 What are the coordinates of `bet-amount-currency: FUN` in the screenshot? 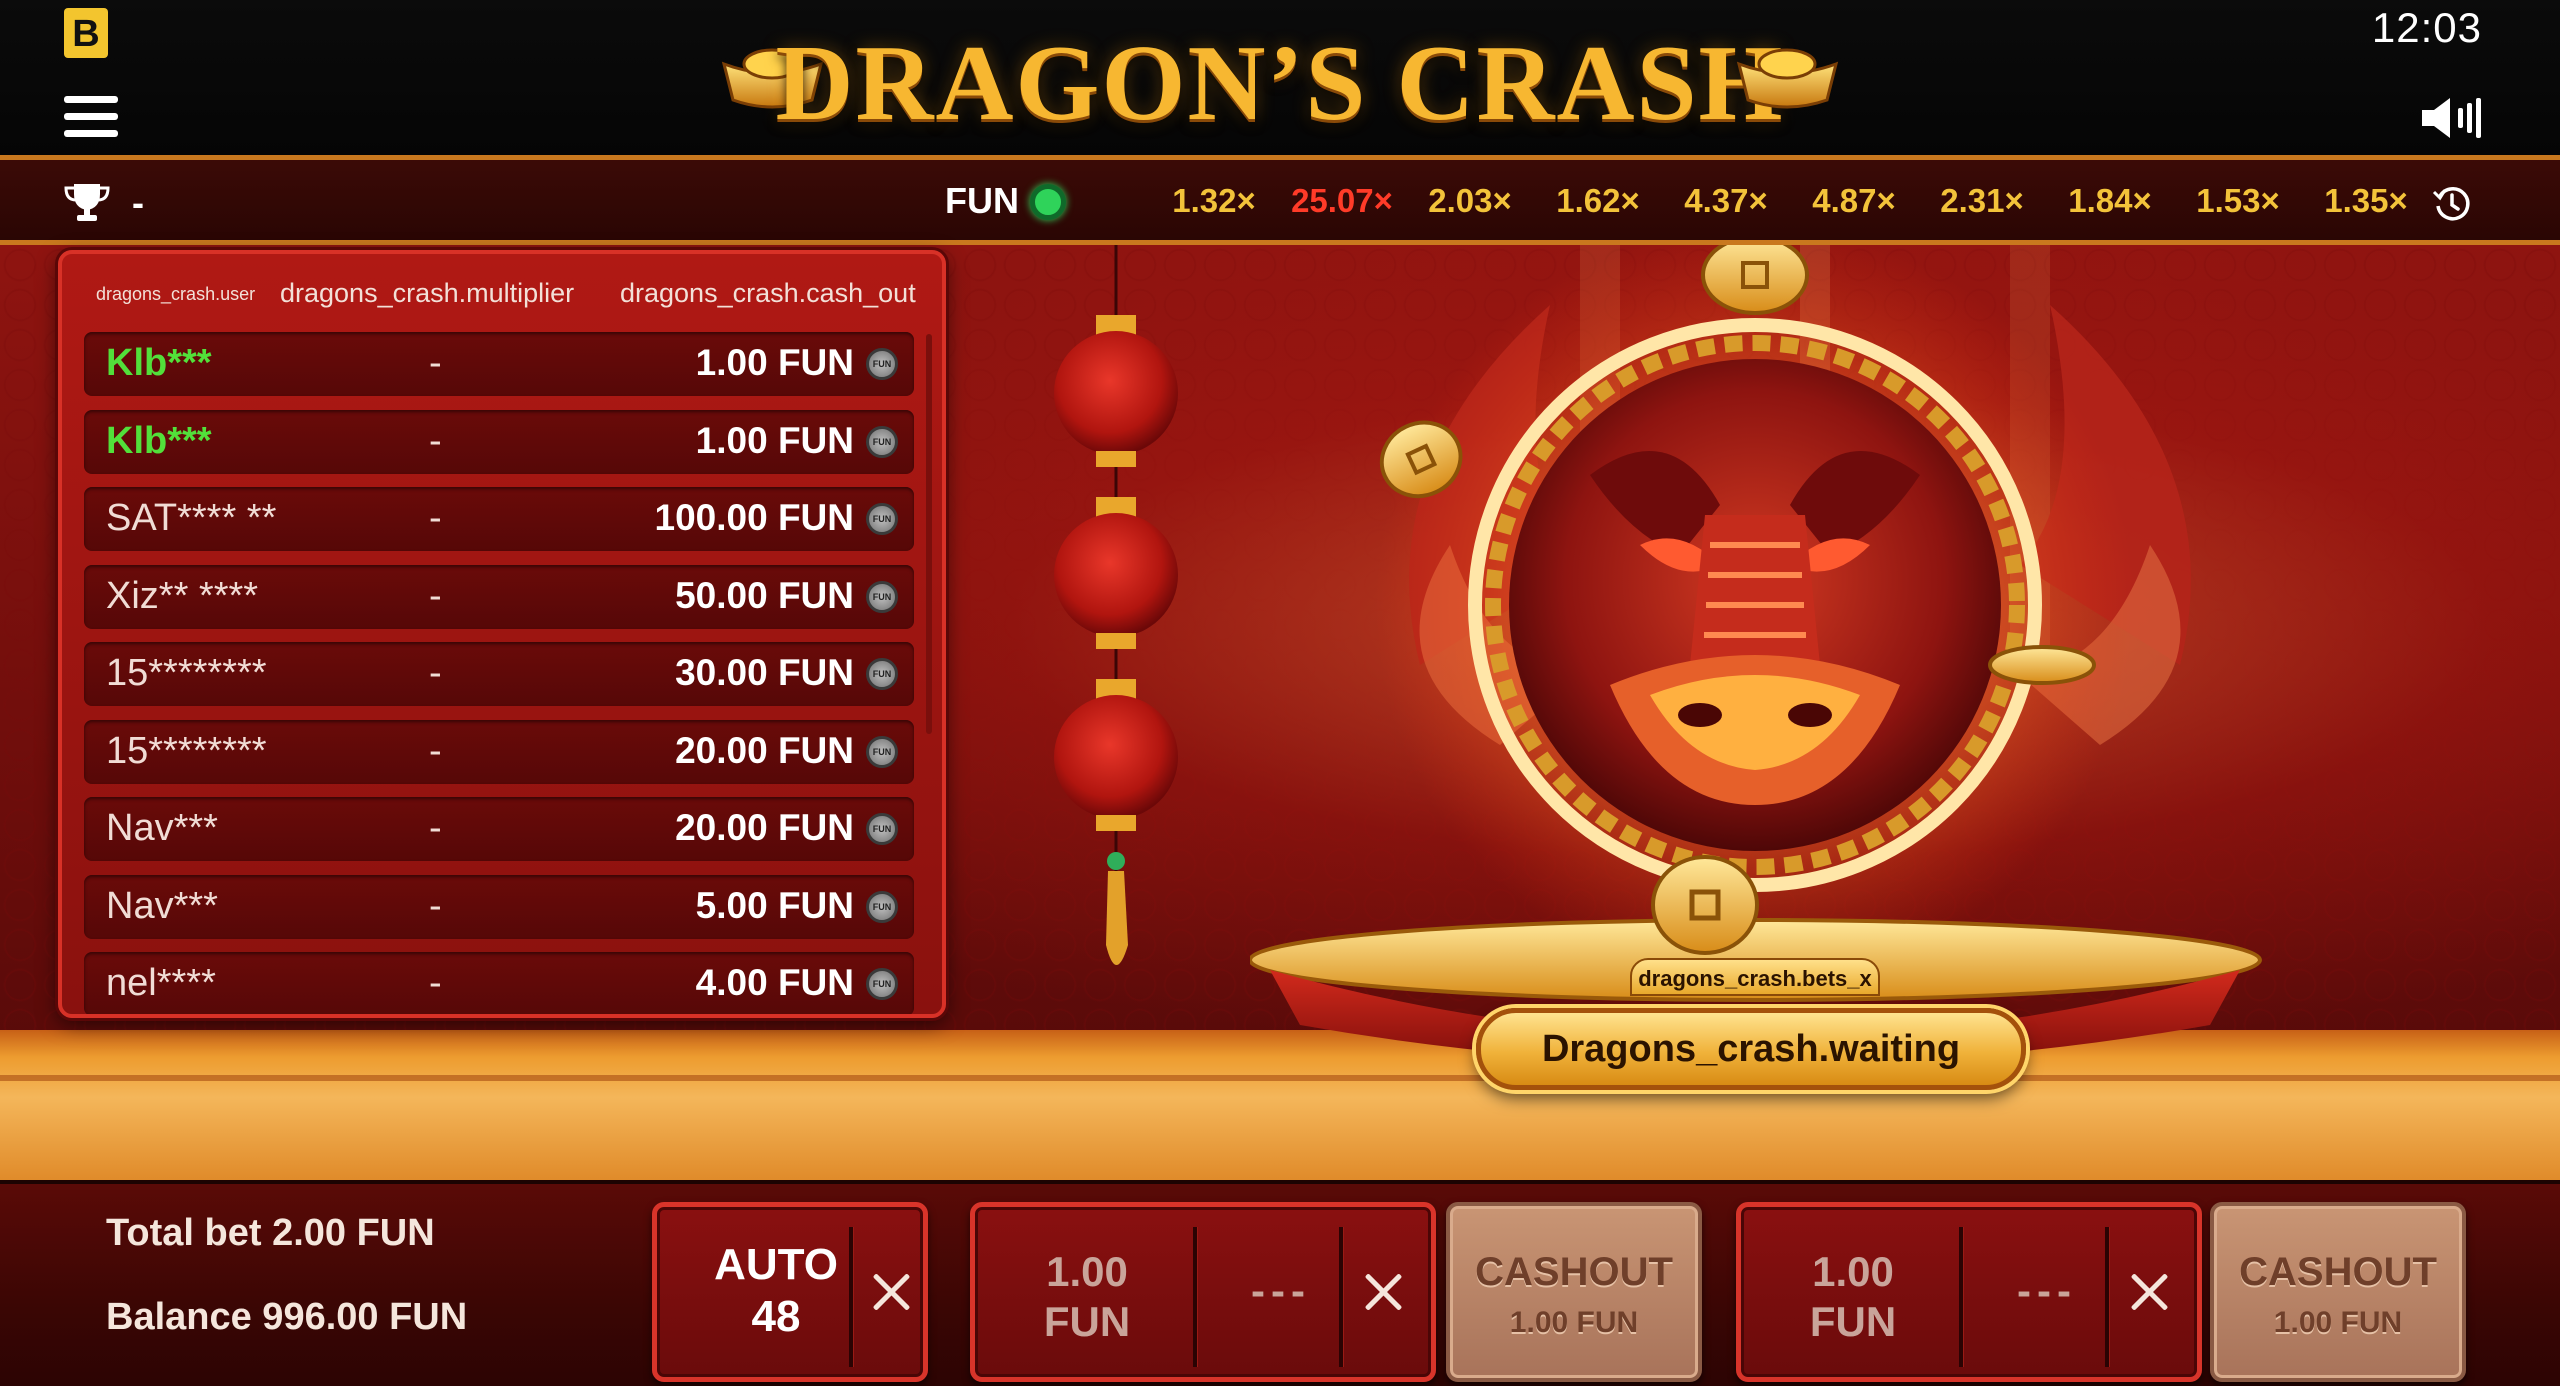 It's located at (1087, 1321).